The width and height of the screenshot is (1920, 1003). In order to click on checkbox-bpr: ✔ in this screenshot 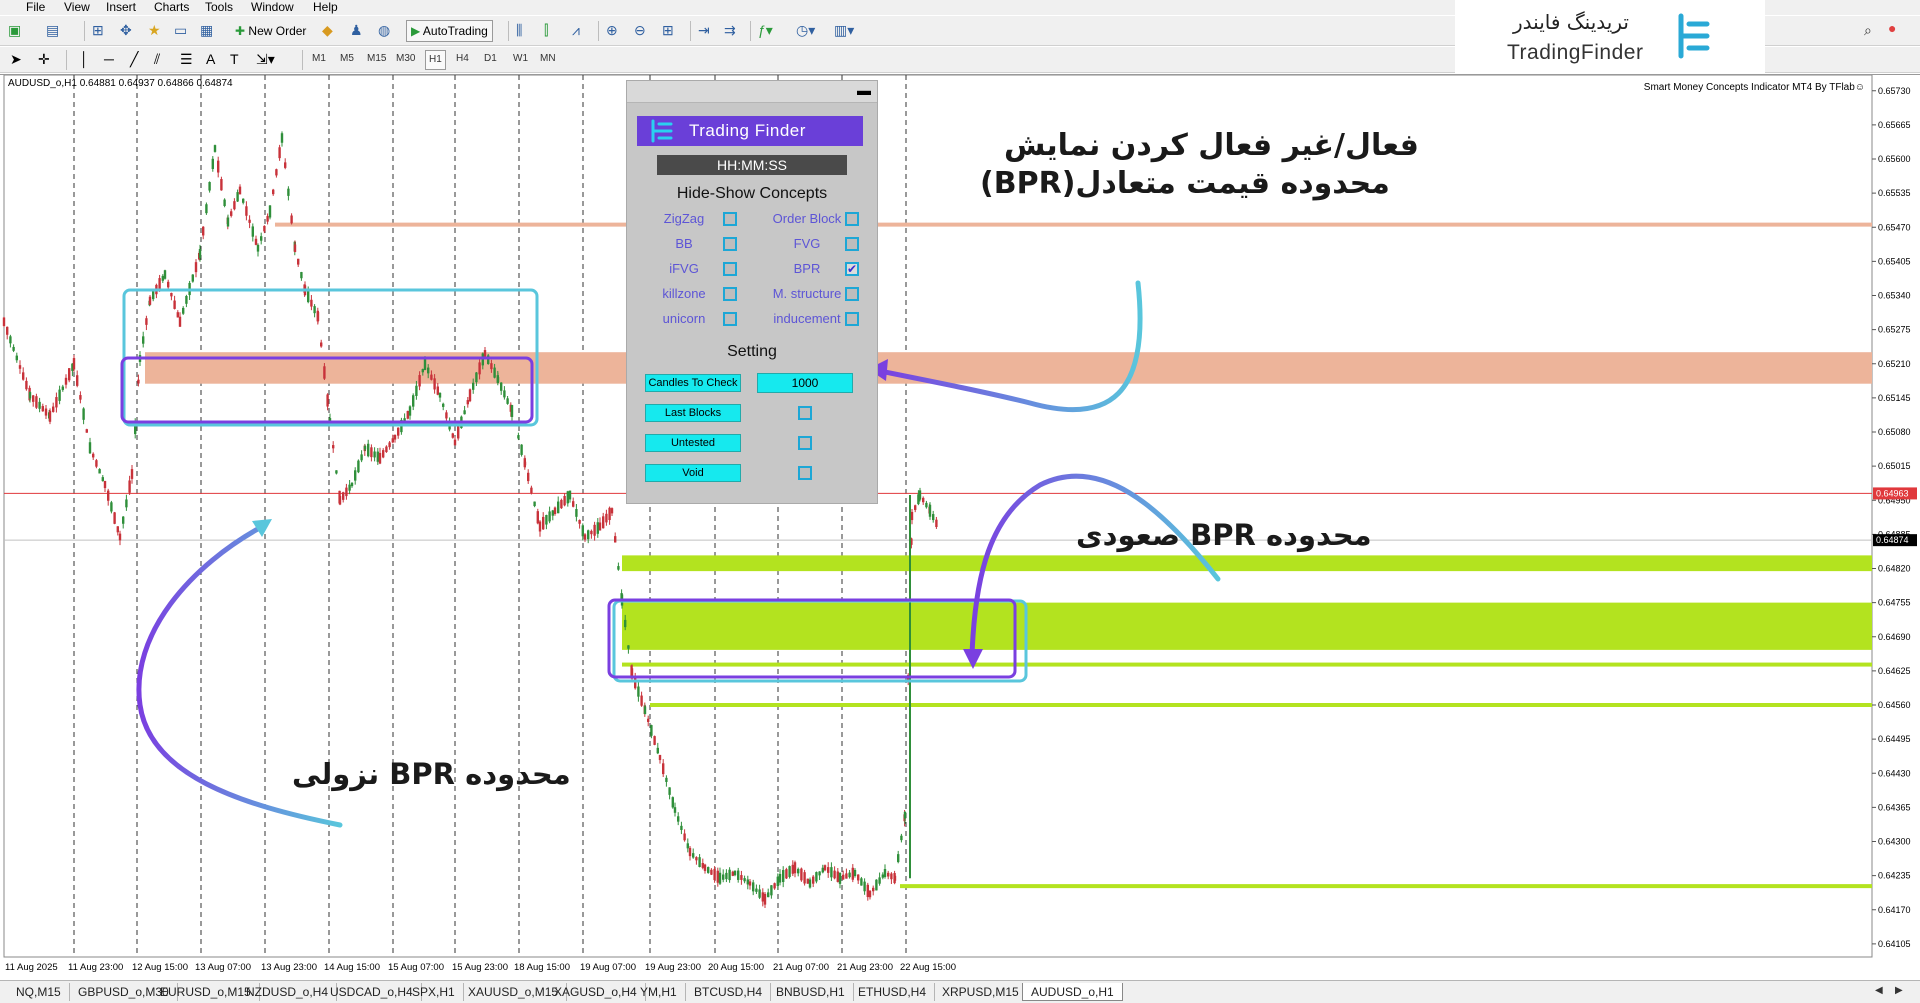, I will do `click(852, 269)`.